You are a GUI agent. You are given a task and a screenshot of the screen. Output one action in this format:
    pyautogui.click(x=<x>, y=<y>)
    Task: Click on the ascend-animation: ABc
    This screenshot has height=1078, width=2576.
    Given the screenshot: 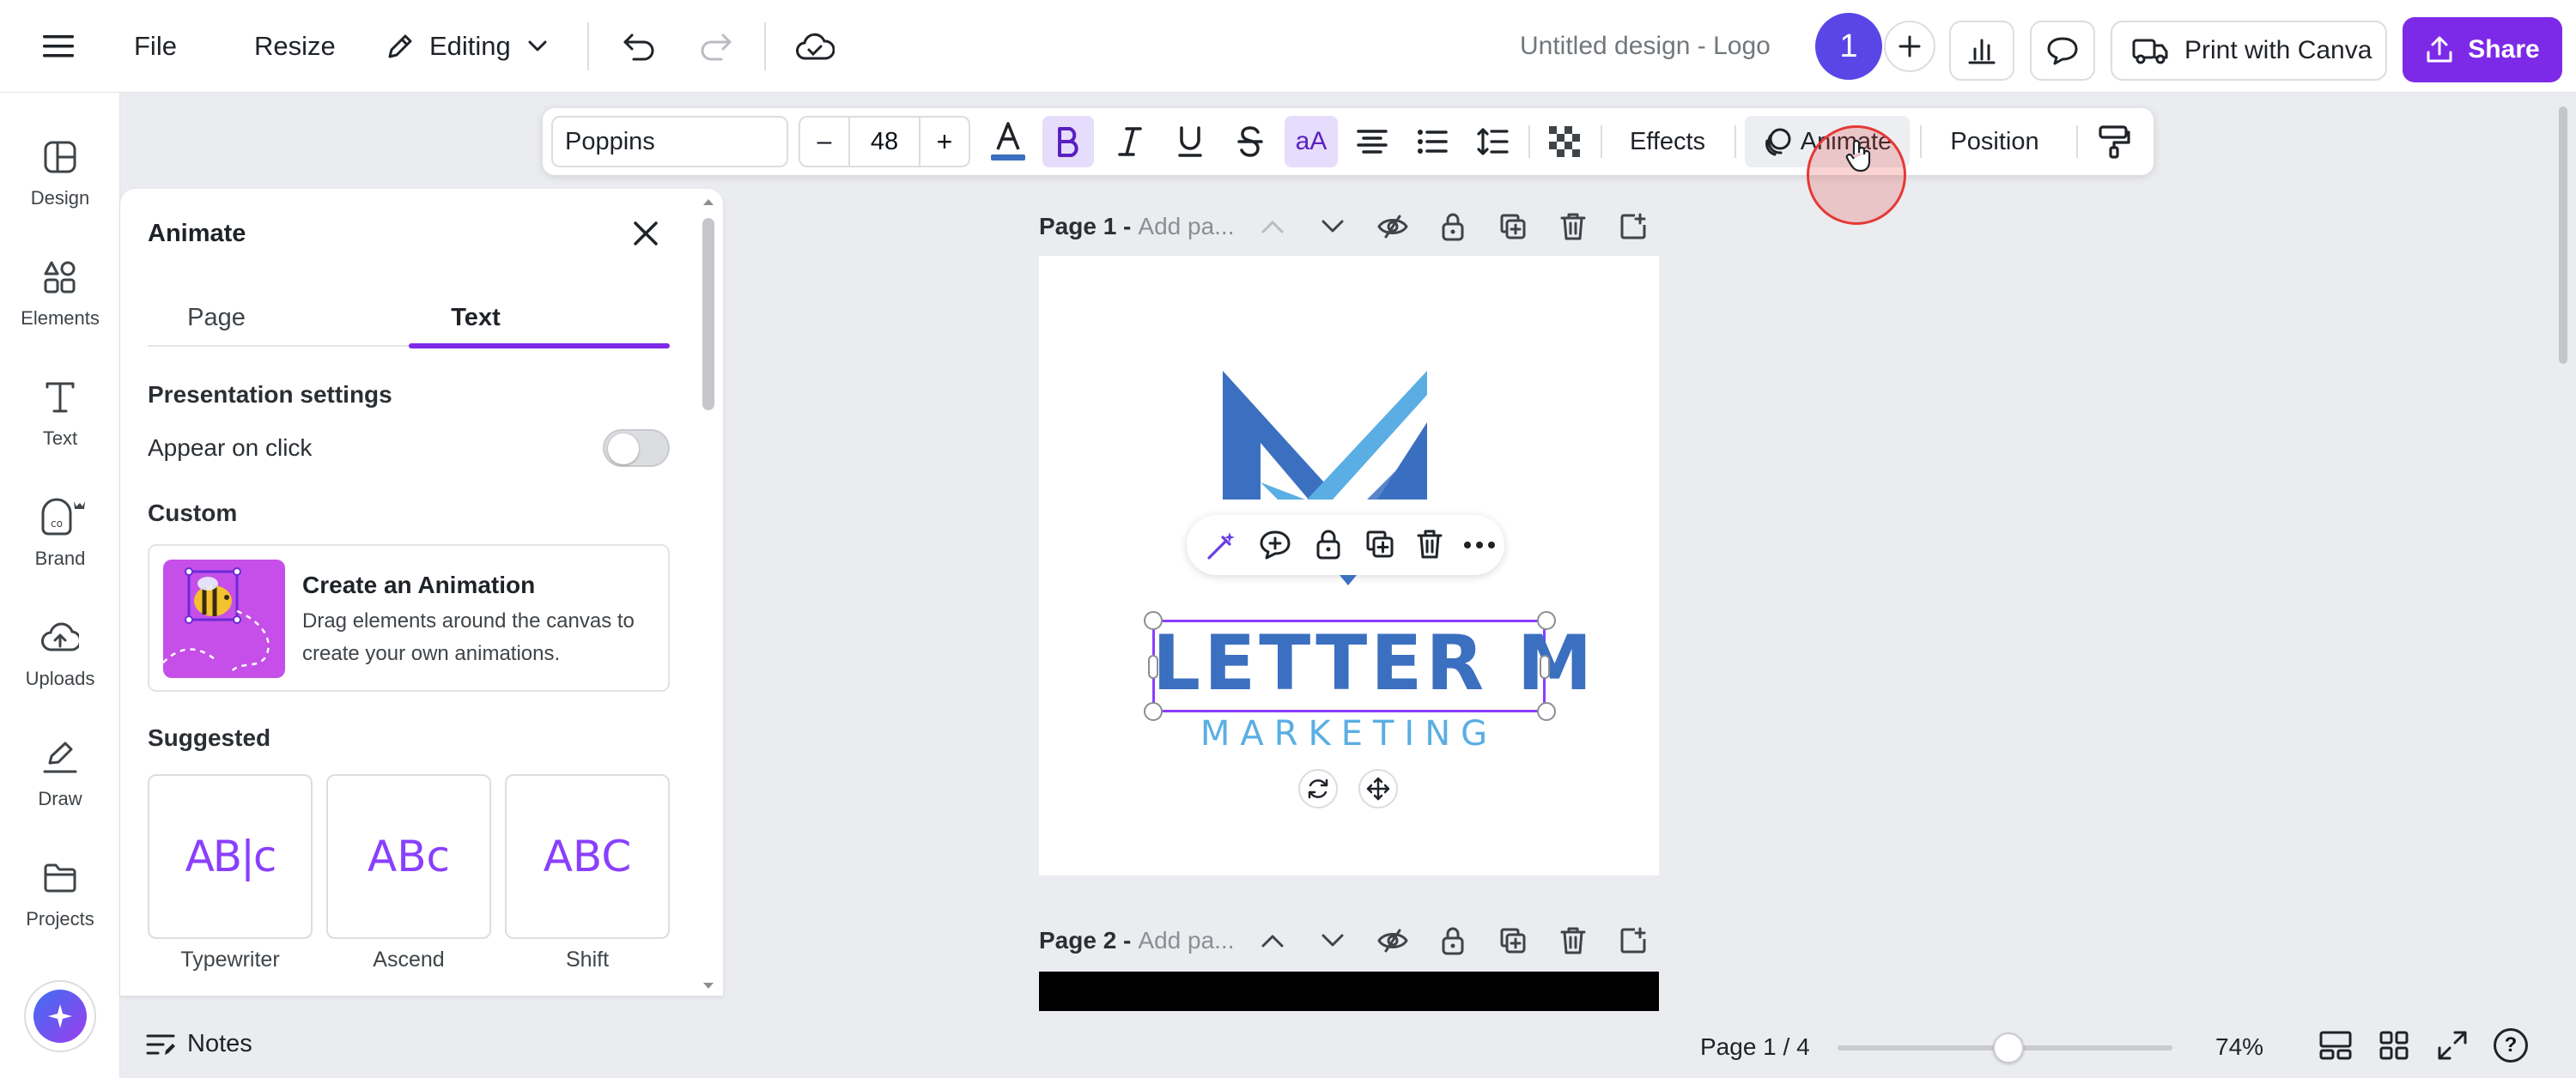 What is the action you would take?
    pyautogui.click(x=409, y=856)
    